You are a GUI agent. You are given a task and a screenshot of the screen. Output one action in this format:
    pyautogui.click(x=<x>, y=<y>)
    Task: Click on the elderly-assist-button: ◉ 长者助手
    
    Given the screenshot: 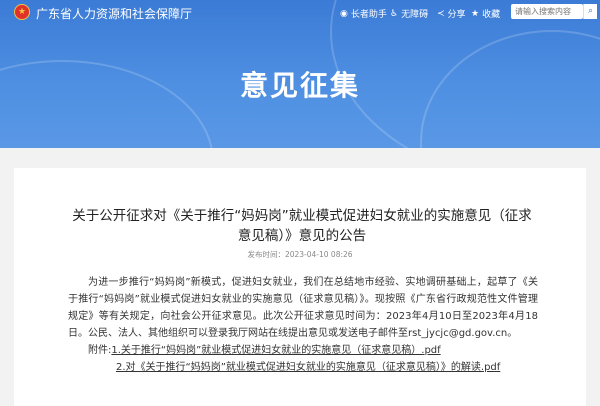 What is the action you would take?
    pyautogui.click(x=363, y=14)
    